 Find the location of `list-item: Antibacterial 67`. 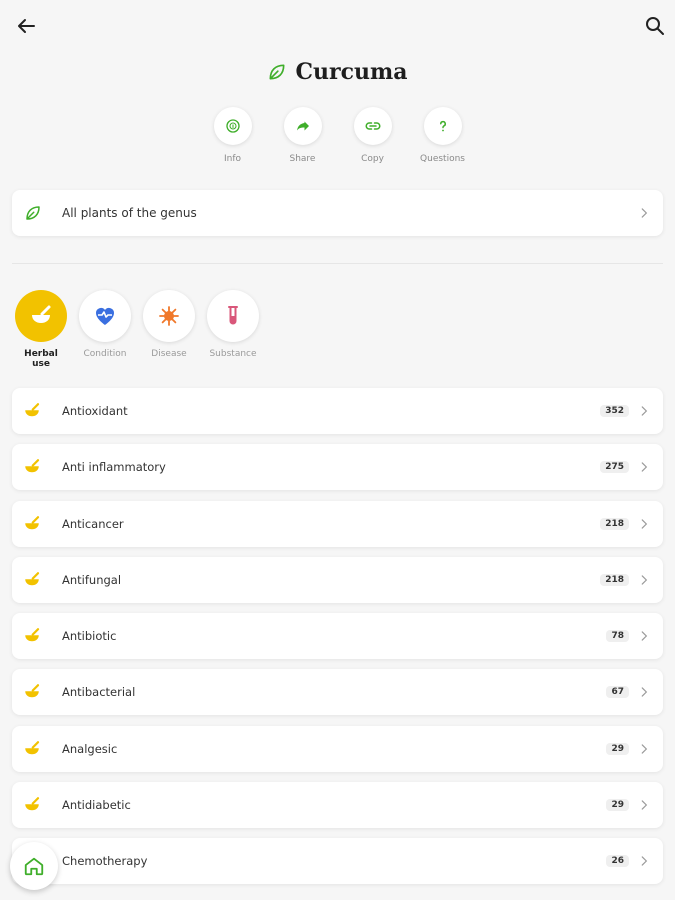

list-item: Antibacterial 67 is located at coordinates (337, 692).